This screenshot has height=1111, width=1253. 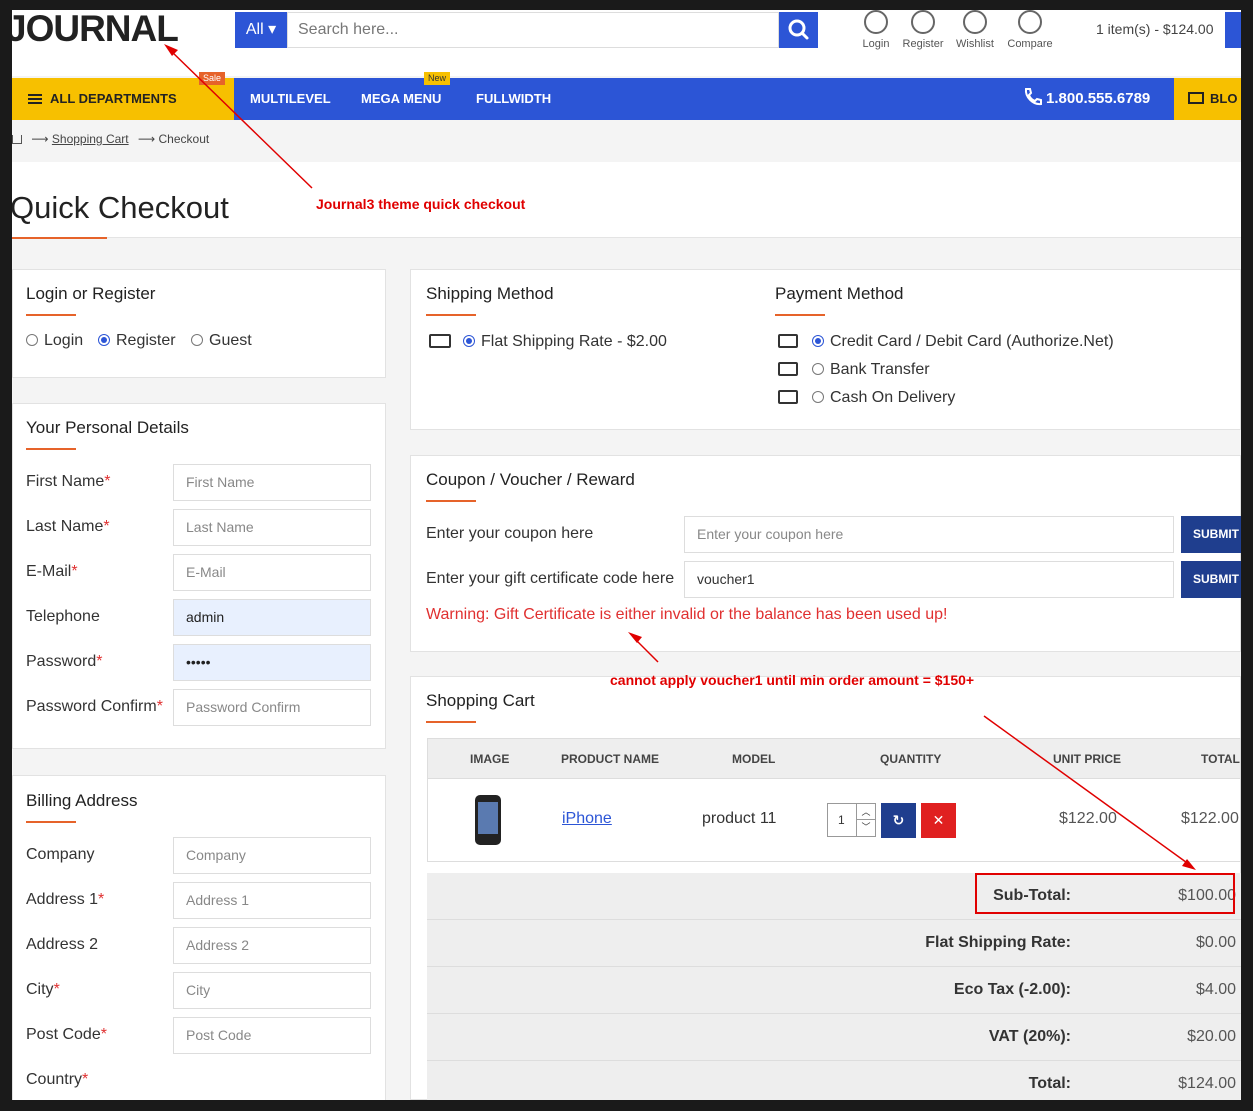 I want to click on eco-tax-value: $4.00, so click(x=1215, y=989).